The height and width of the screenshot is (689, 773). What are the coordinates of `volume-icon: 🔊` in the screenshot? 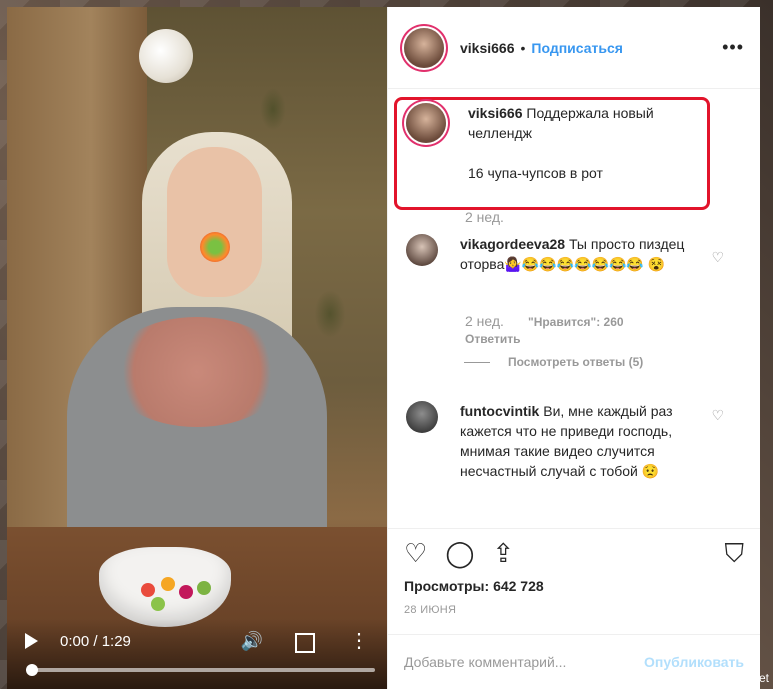 It's located at (252, 641).